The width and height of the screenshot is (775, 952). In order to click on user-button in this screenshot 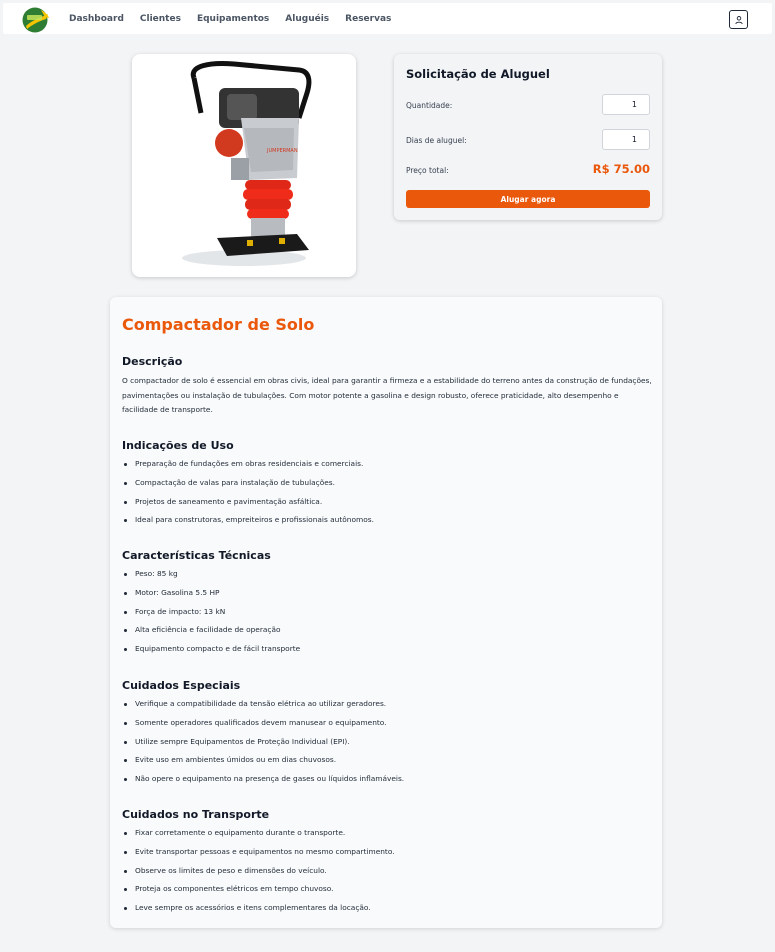, I will do `click(738, 19)`.